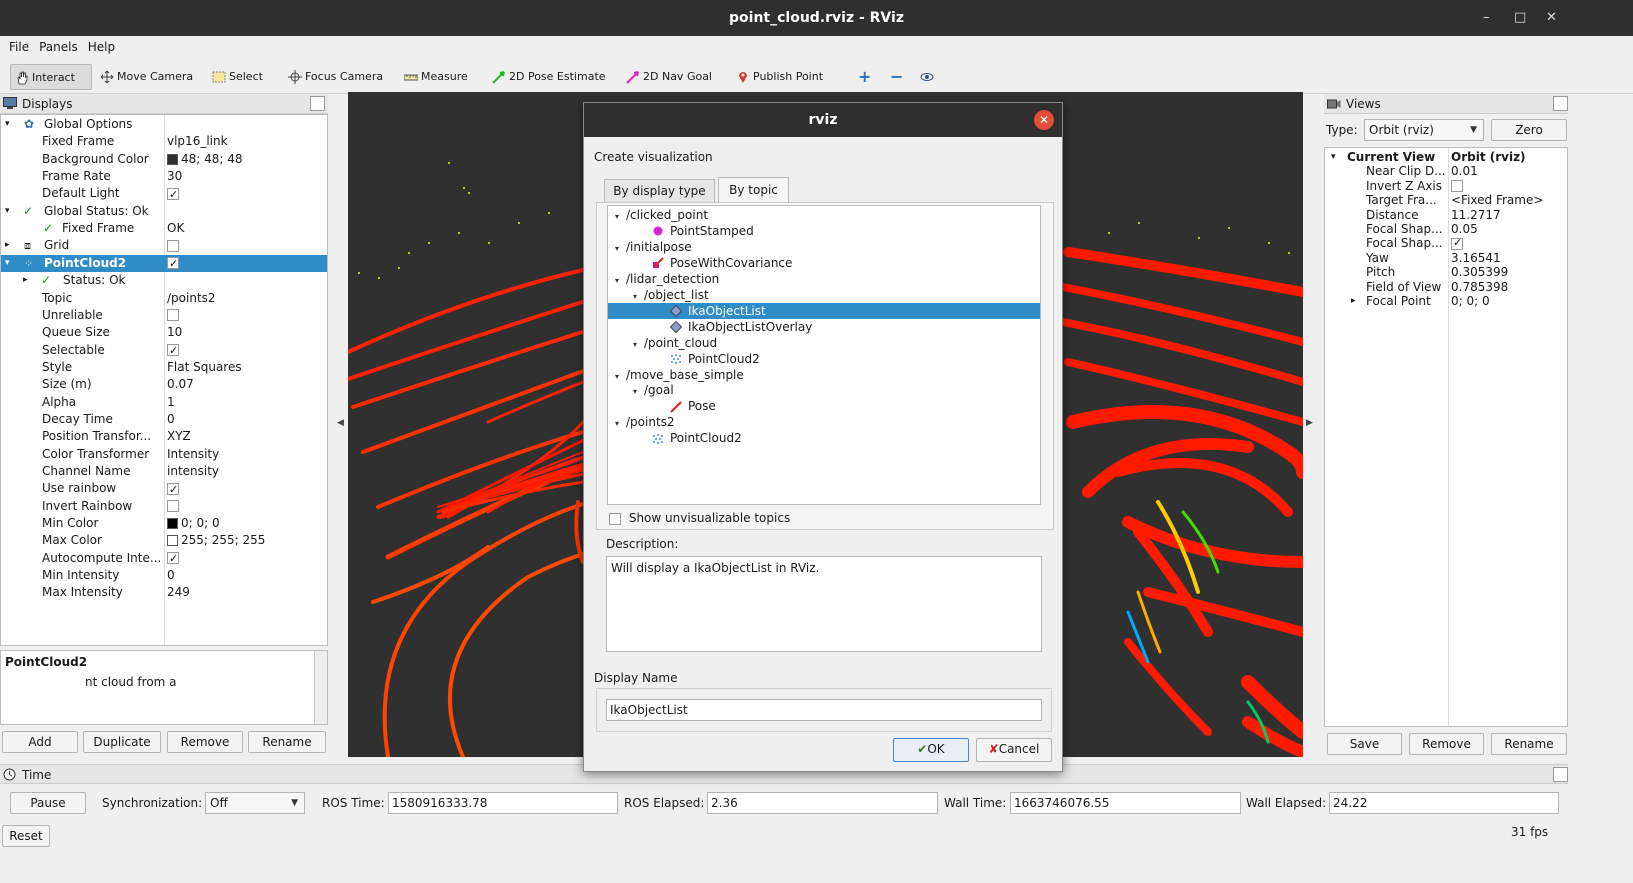 The width and height of the screenshot is (1633, 883). I want to click on pause-button: Pause, so click(48, 803).